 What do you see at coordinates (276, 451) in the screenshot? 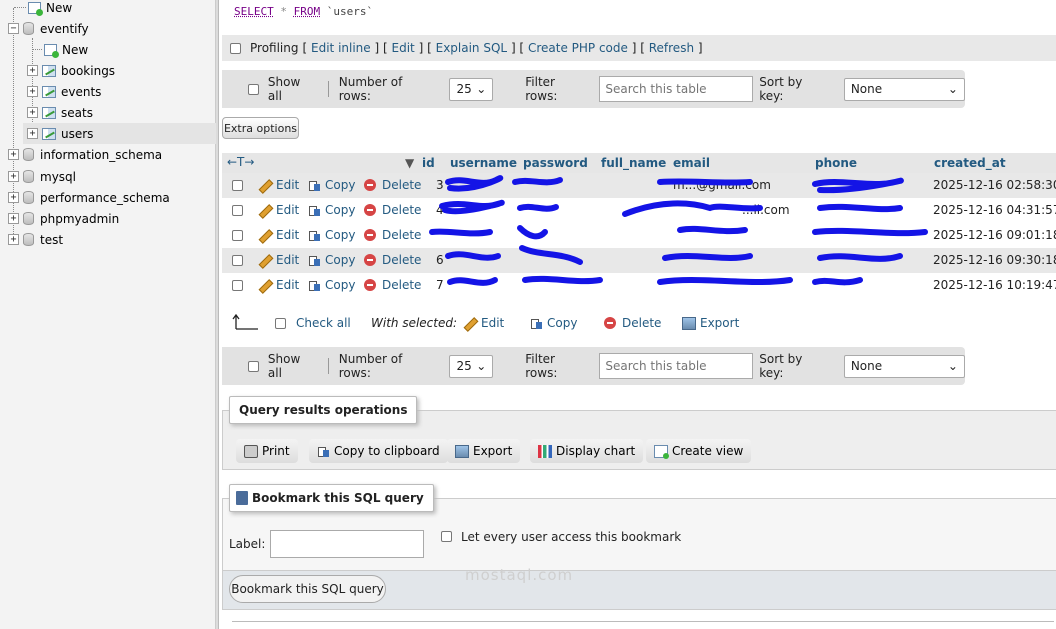
I see `print-label: Print` at bounding box center [276, 451].